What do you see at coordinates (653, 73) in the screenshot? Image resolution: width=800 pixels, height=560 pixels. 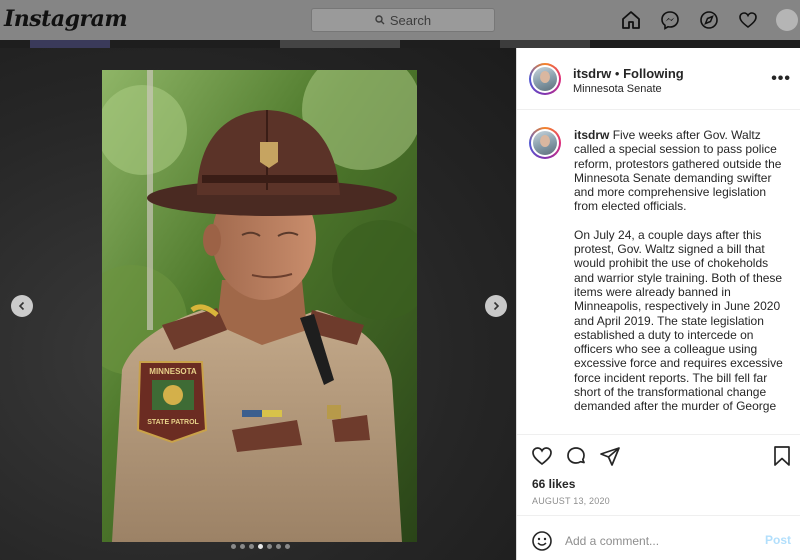 I see `following-button: Following` at bounding box center [653, 73].